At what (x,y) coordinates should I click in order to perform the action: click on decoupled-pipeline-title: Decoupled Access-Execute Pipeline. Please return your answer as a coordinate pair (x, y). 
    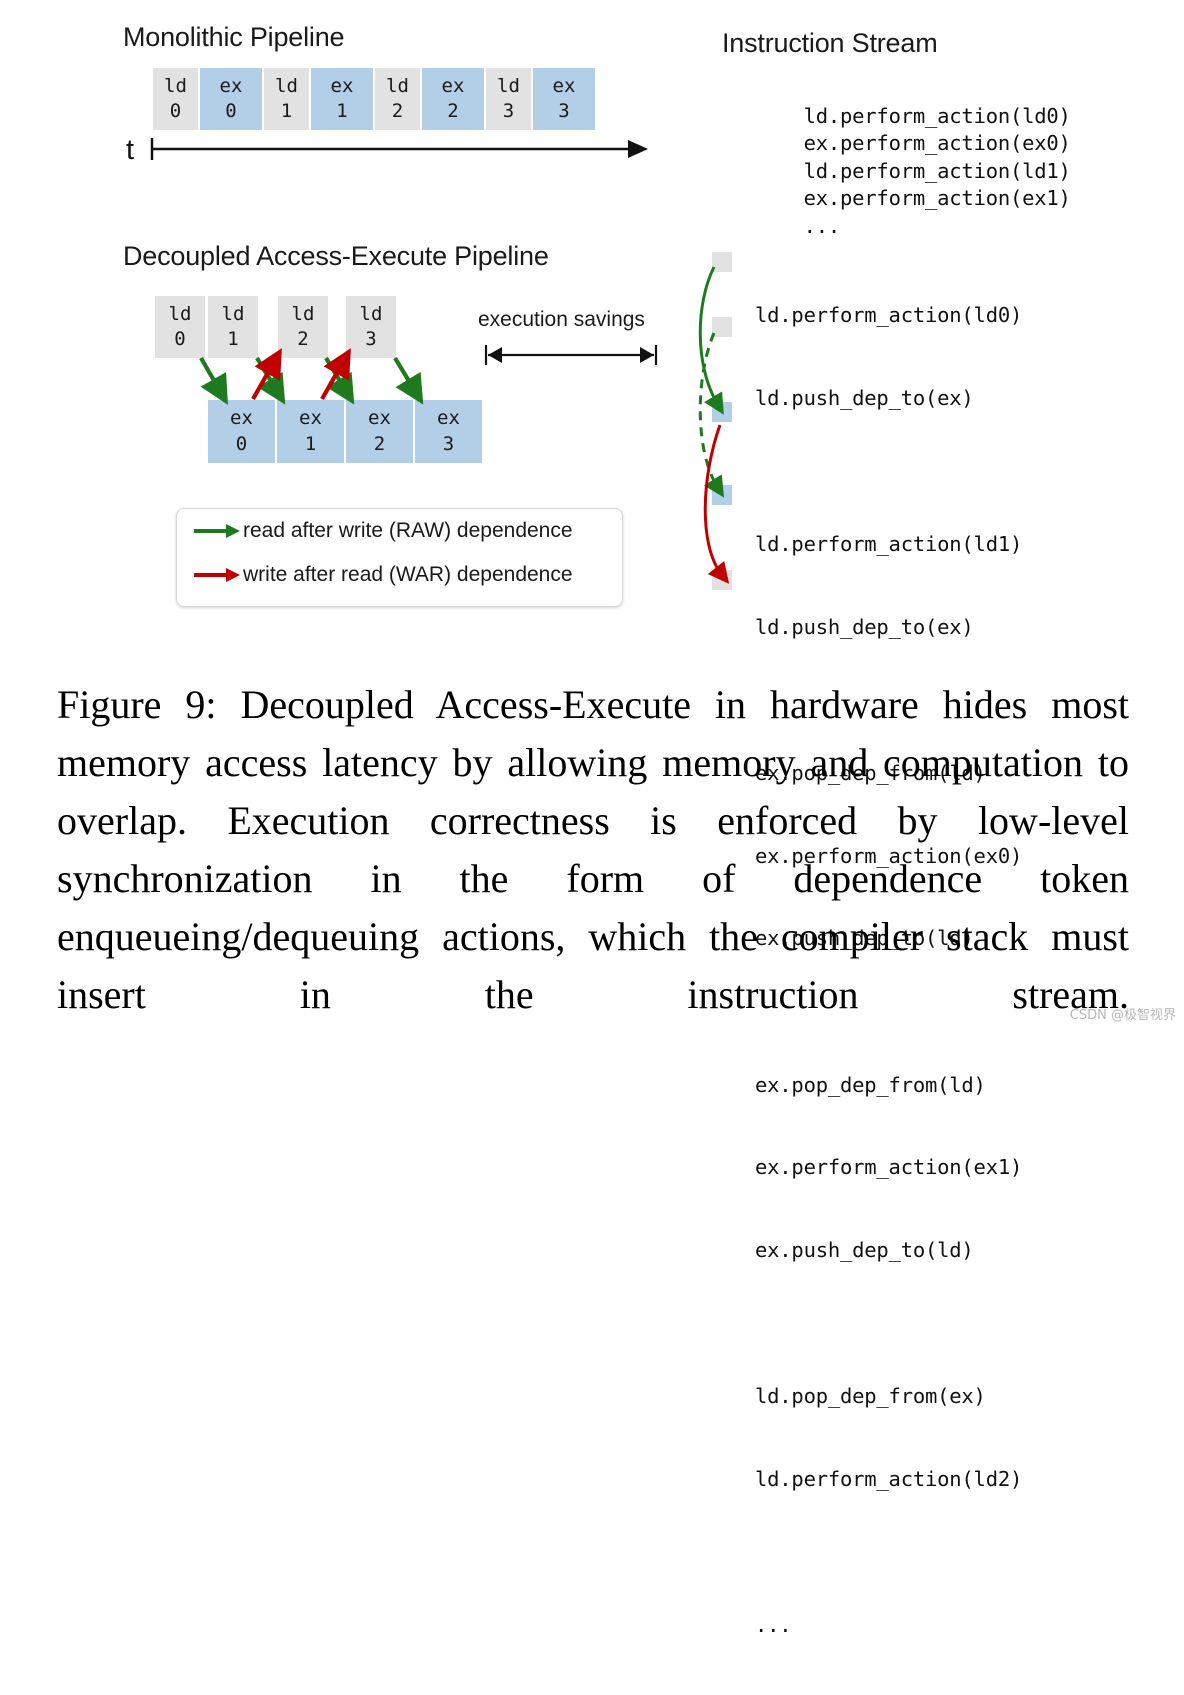
    Looking at the image, I should click on (336, 256).